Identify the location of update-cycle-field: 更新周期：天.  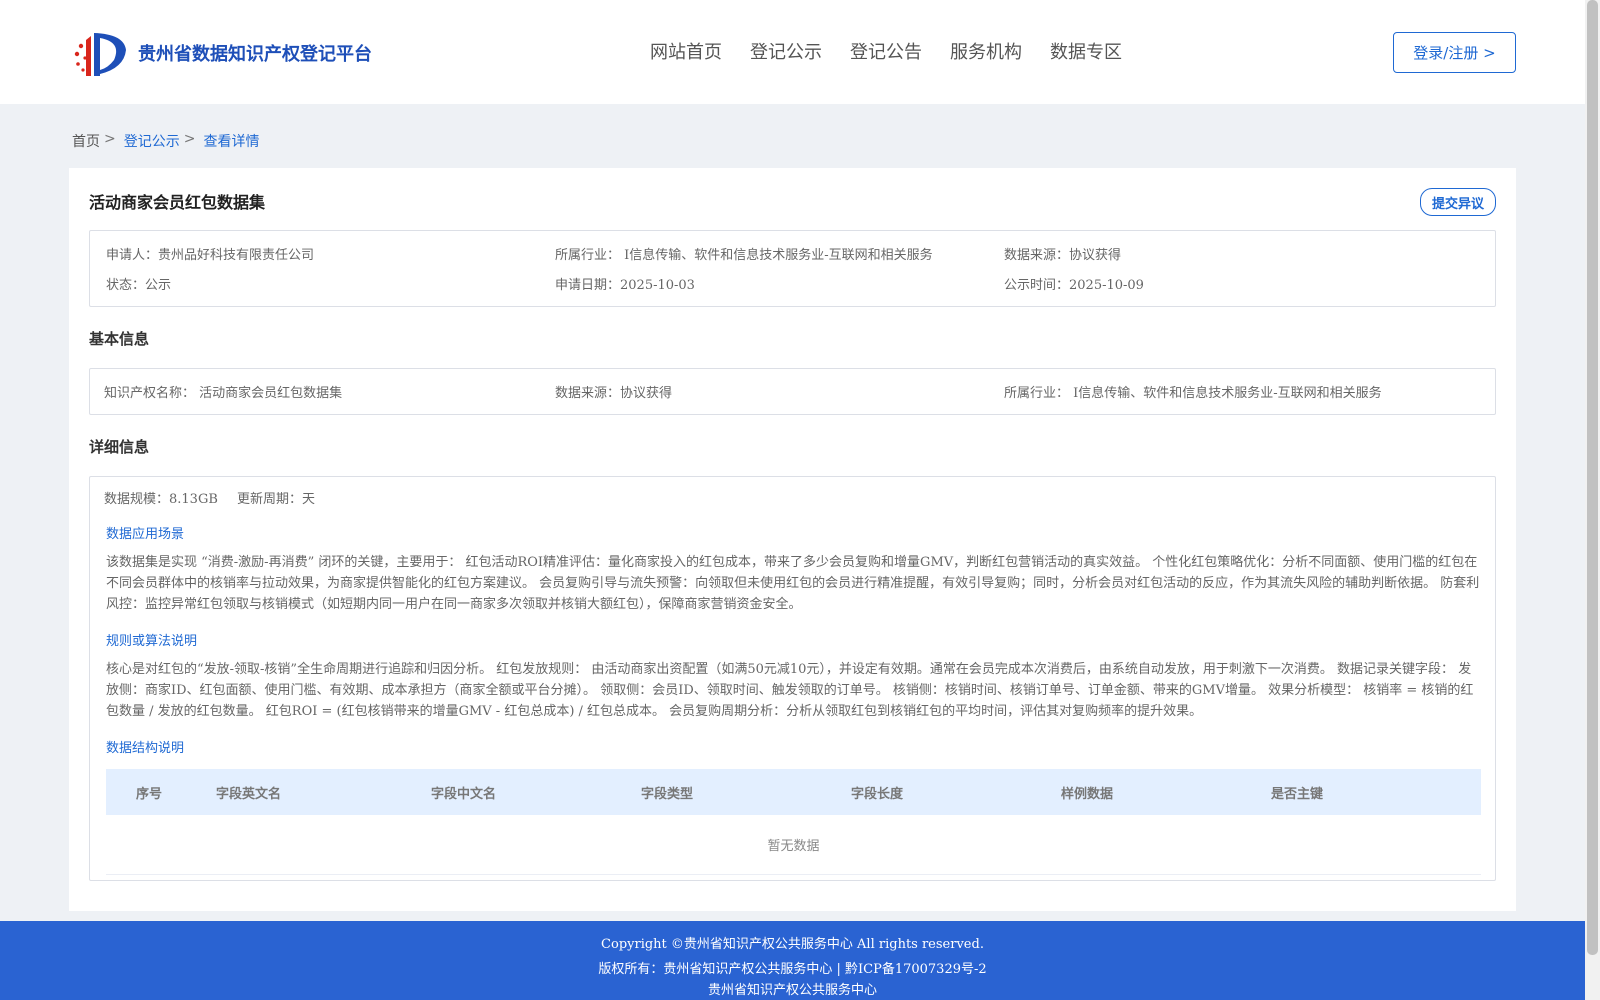
(276, 499).